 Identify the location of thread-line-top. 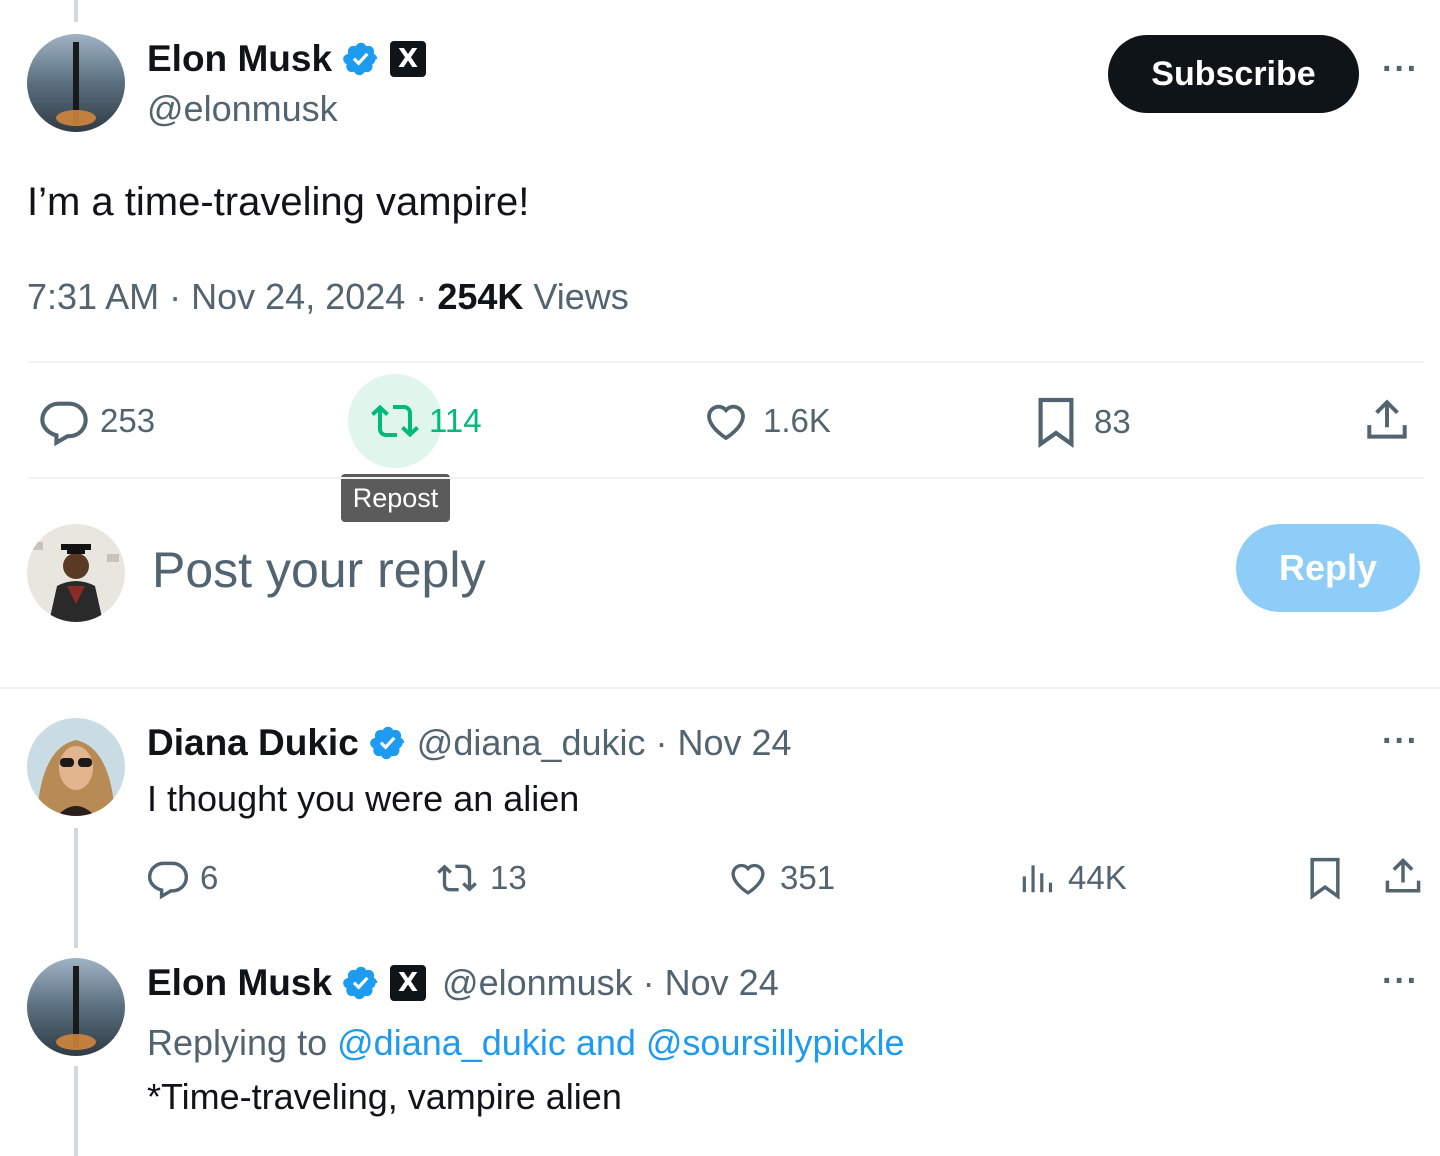
(76, 11).